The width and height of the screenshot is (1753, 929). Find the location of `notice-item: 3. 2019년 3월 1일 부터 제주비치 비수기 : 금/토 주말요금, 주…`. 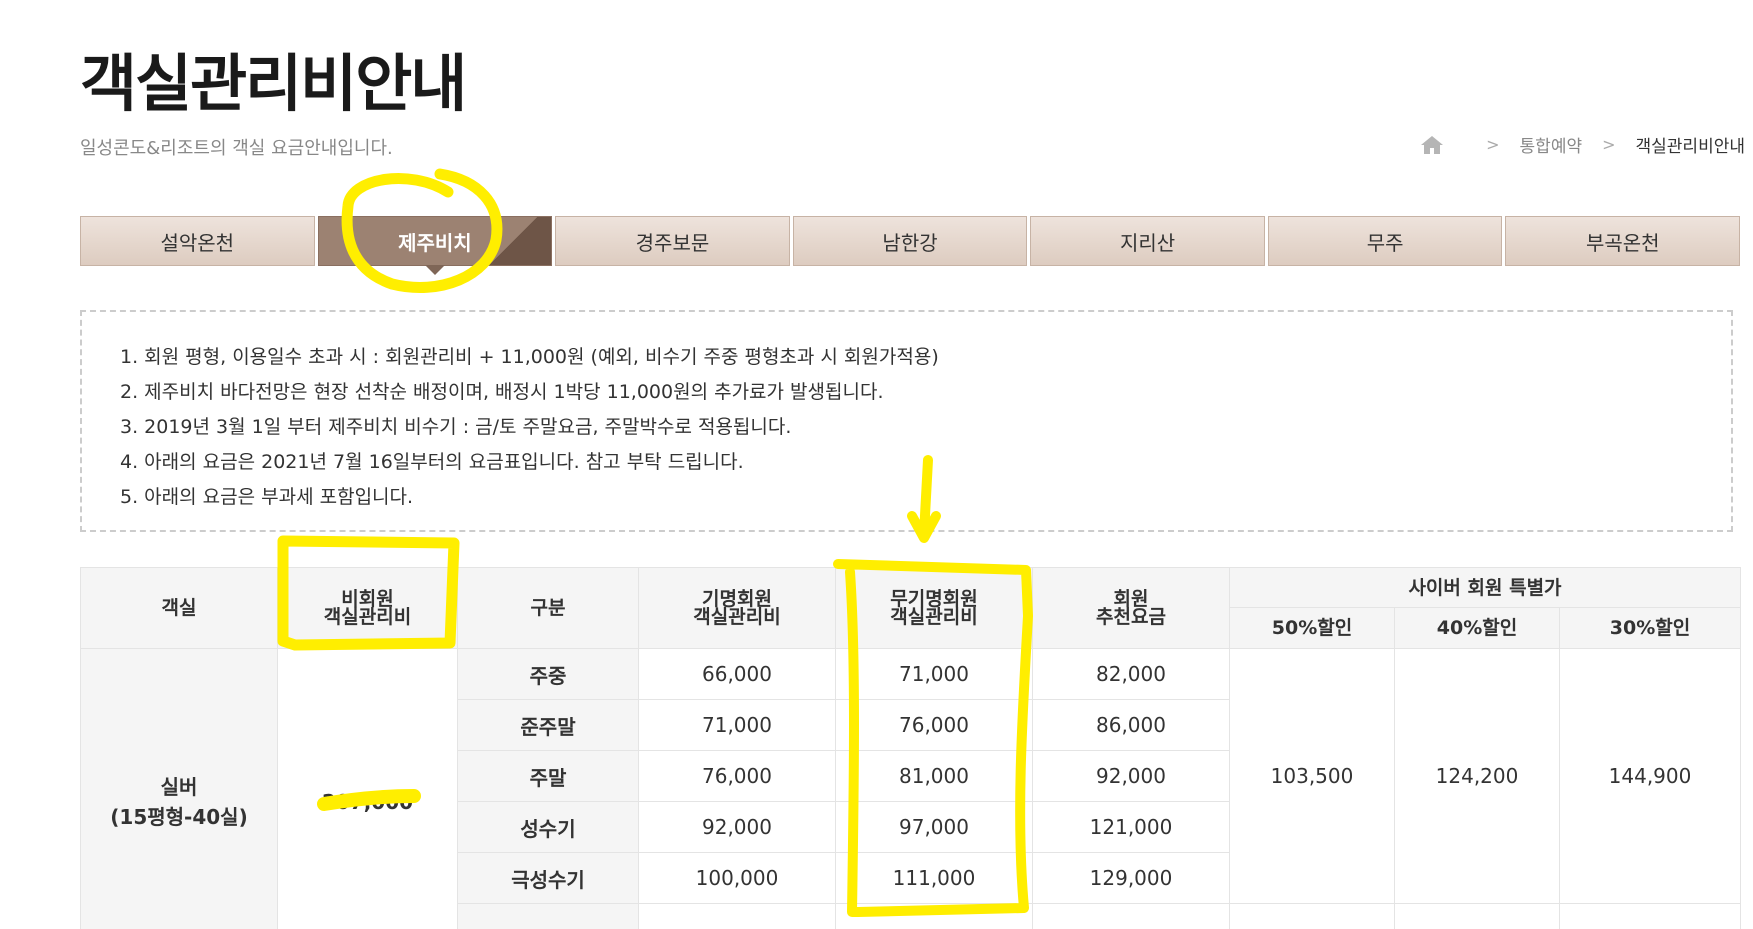

notice-item: 3. 2019년 3월 1일 부터 제주비치 비수기 : 금/토 주말요금, 주… is located at coordinates (456, 427).